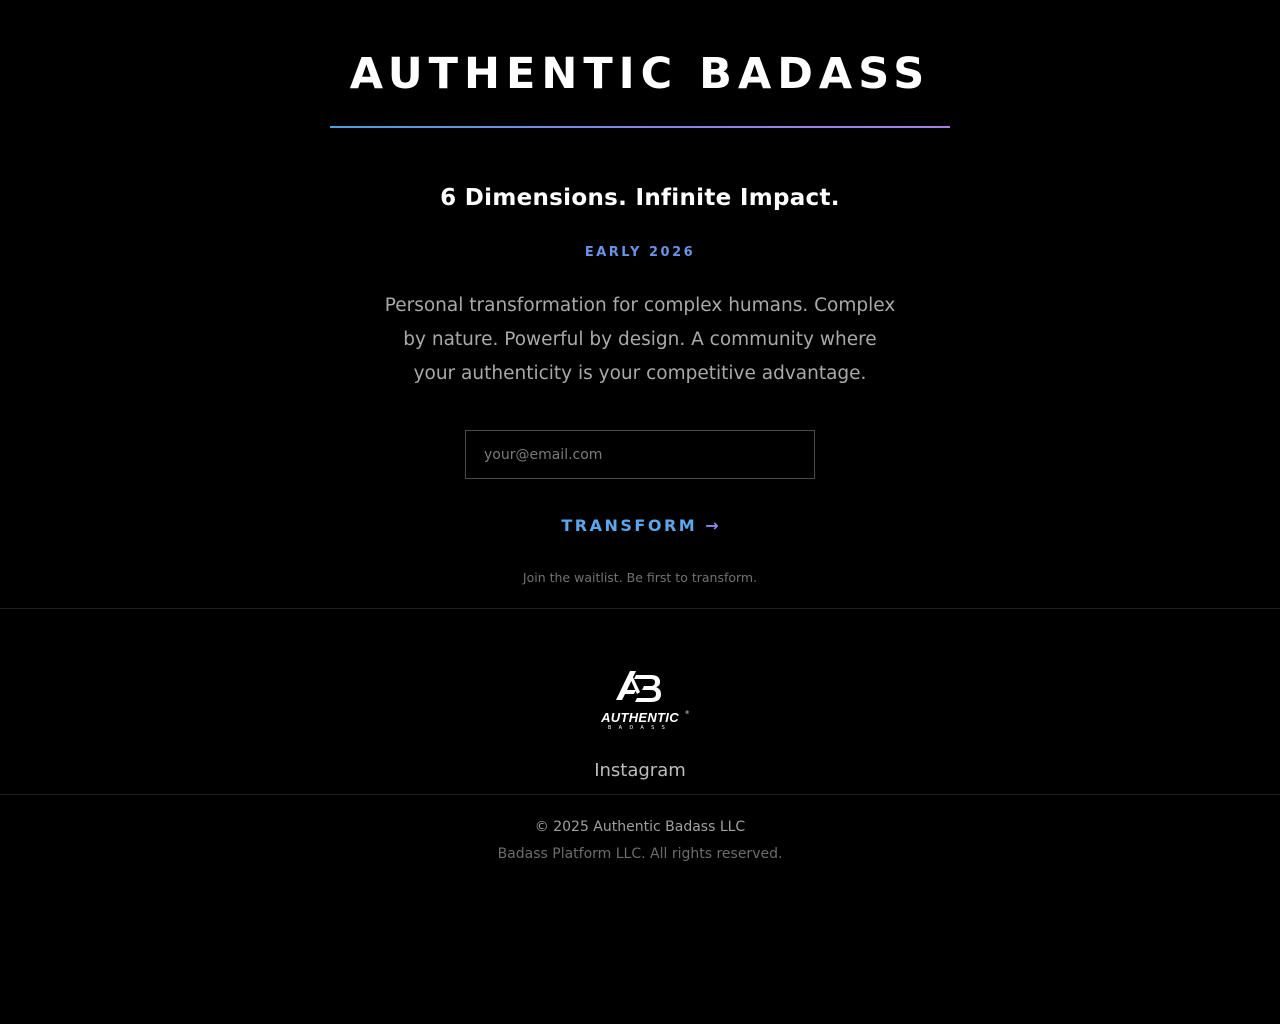  Describe the element at coordinates (640, 608) in the screenshot. I see `section-divider` at that location.